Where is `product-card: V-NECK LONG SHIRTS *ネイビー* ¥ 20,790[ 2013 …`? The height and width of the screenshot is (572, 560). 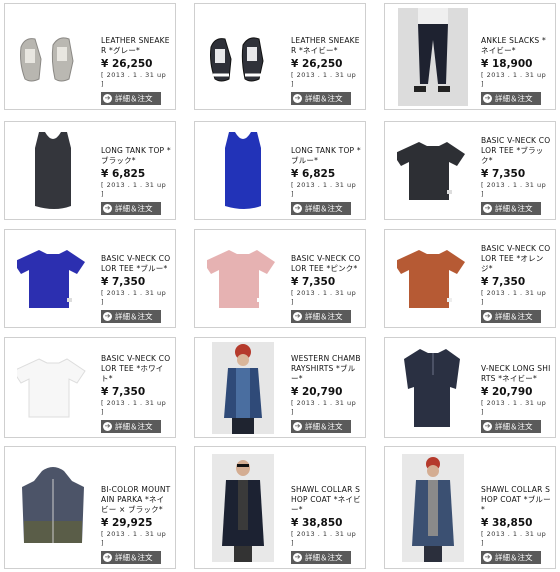 product-card: V-NECK LONG SHIRTS *ネイビー* ¥ 20,790[ 2013 … is located at coordinates (470, 387).